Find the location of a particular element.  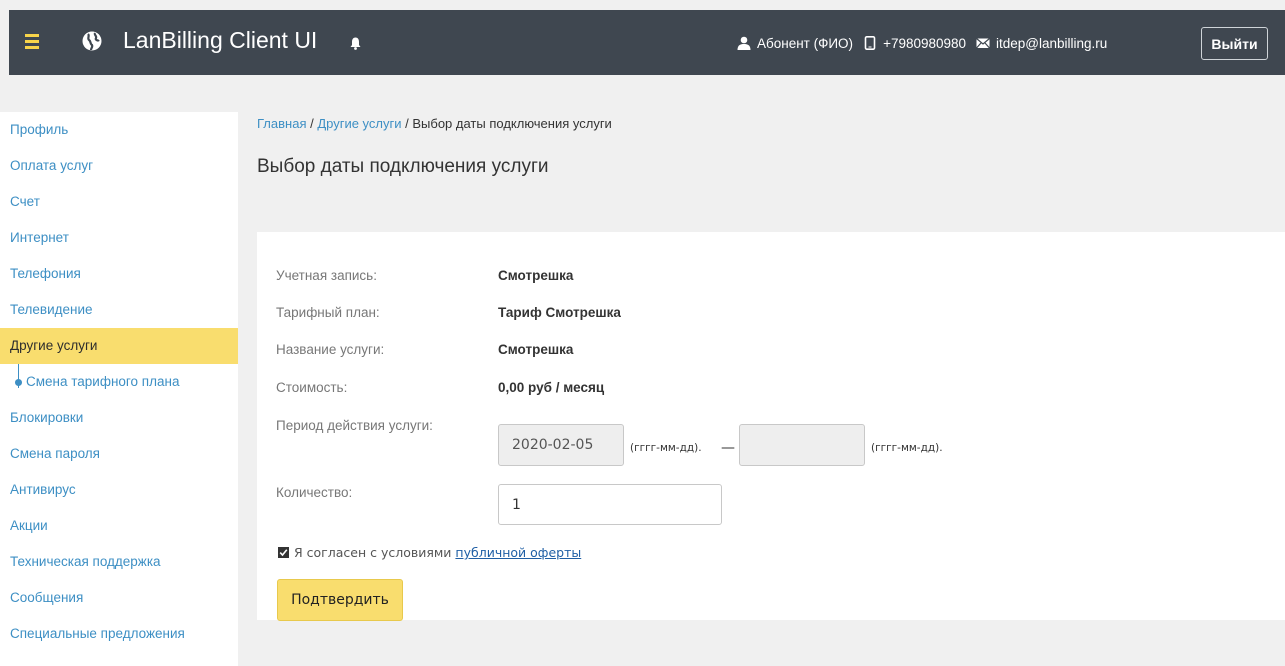

period-end-input is located at coordinates (802, 445).